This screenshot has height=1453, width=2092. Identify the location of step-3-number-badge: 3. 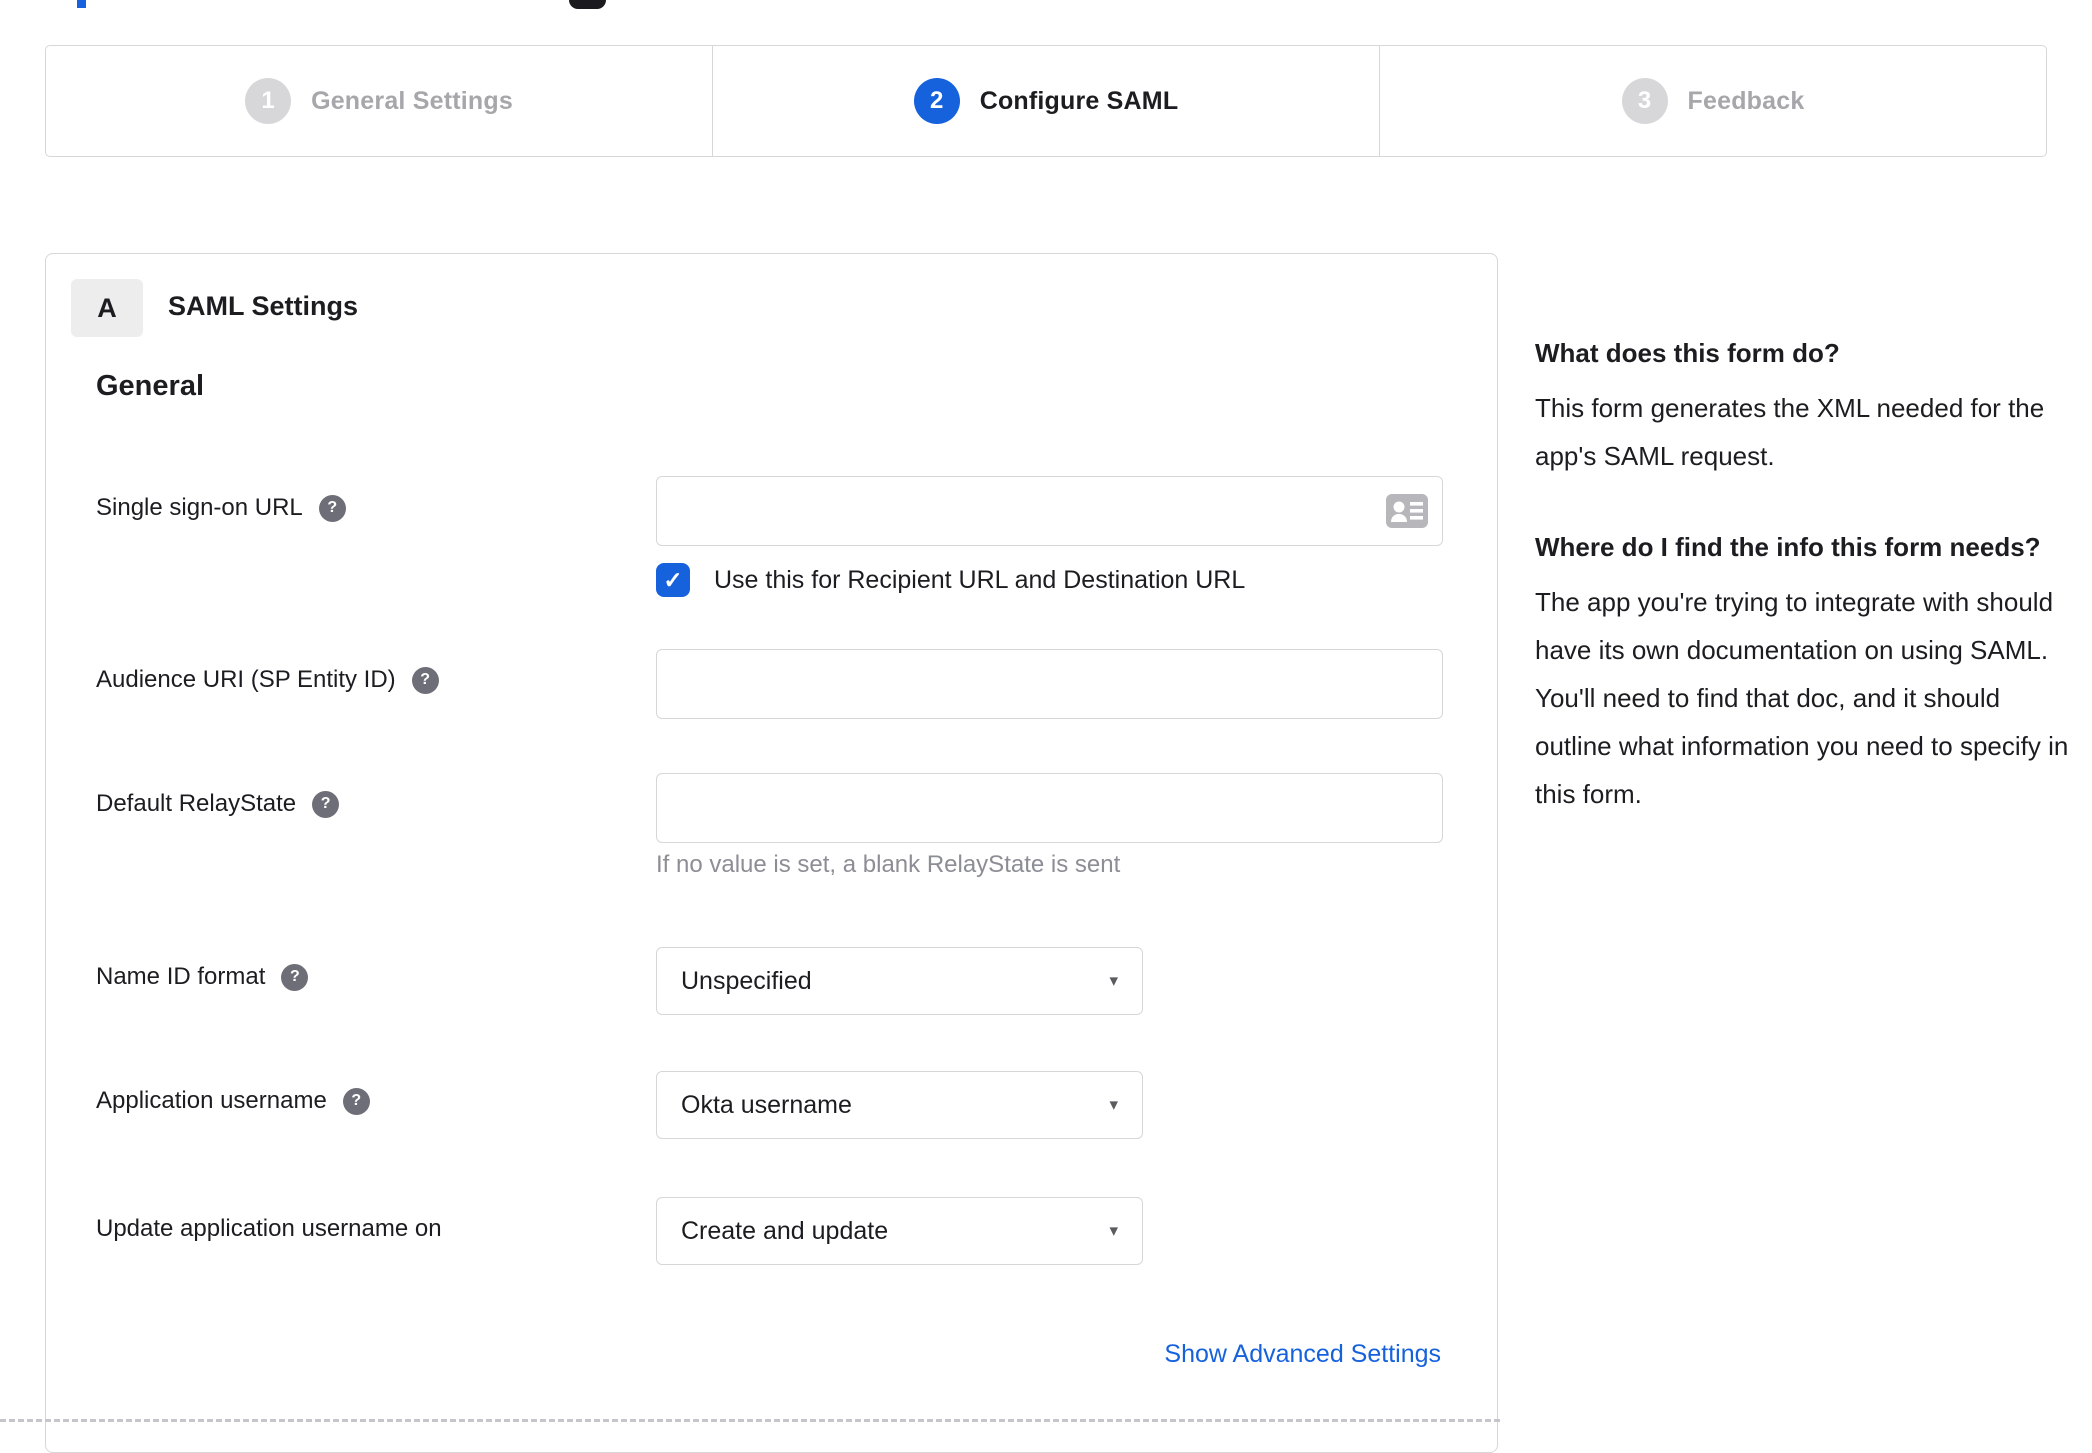
(1644, 101).